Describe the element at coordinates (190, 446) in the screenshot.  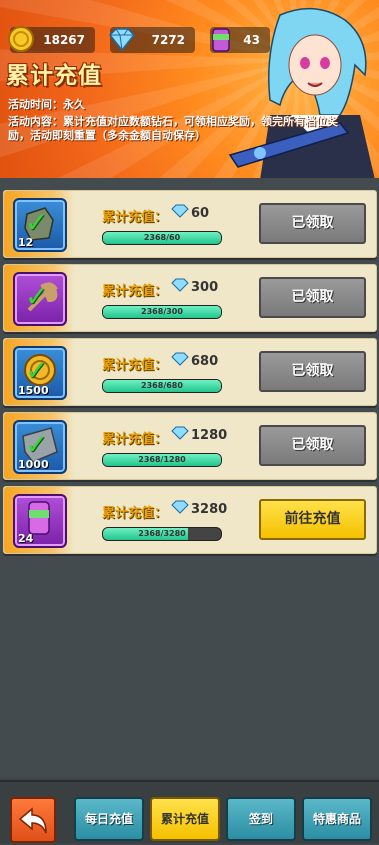
I see `reward-row: ✓ 1000 累计充值： 1280 2368/1280 已领取` at that location.